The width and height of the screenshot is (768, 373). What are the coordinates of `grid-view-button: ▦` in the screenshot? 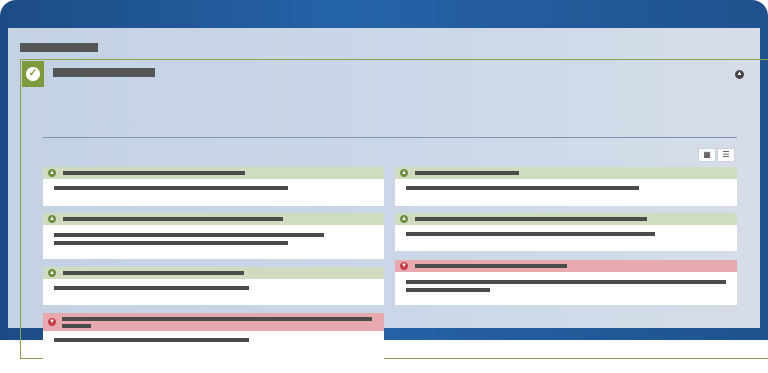 It's located at (707, 155).